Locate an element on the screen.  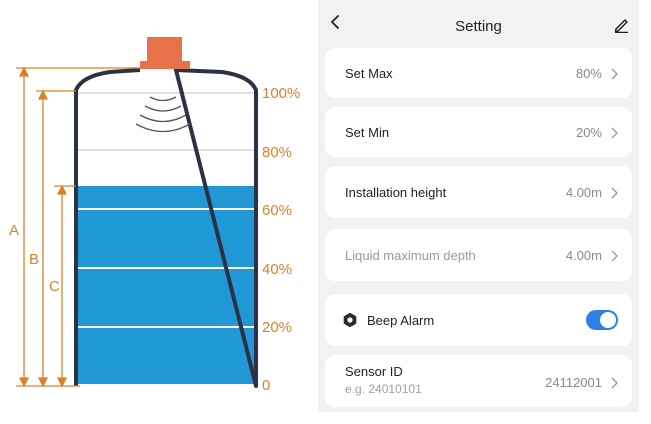
hexagon-nut-icon is located at coordinates (350, 320).